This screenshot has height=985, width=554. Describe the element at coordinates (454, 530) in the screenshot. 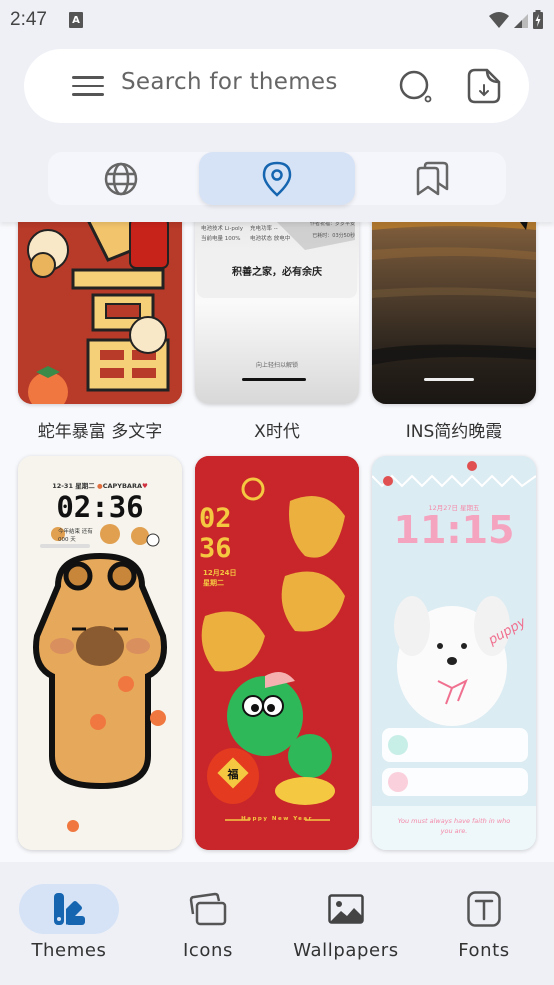

I see `preview-clock: 11:15` at that location.